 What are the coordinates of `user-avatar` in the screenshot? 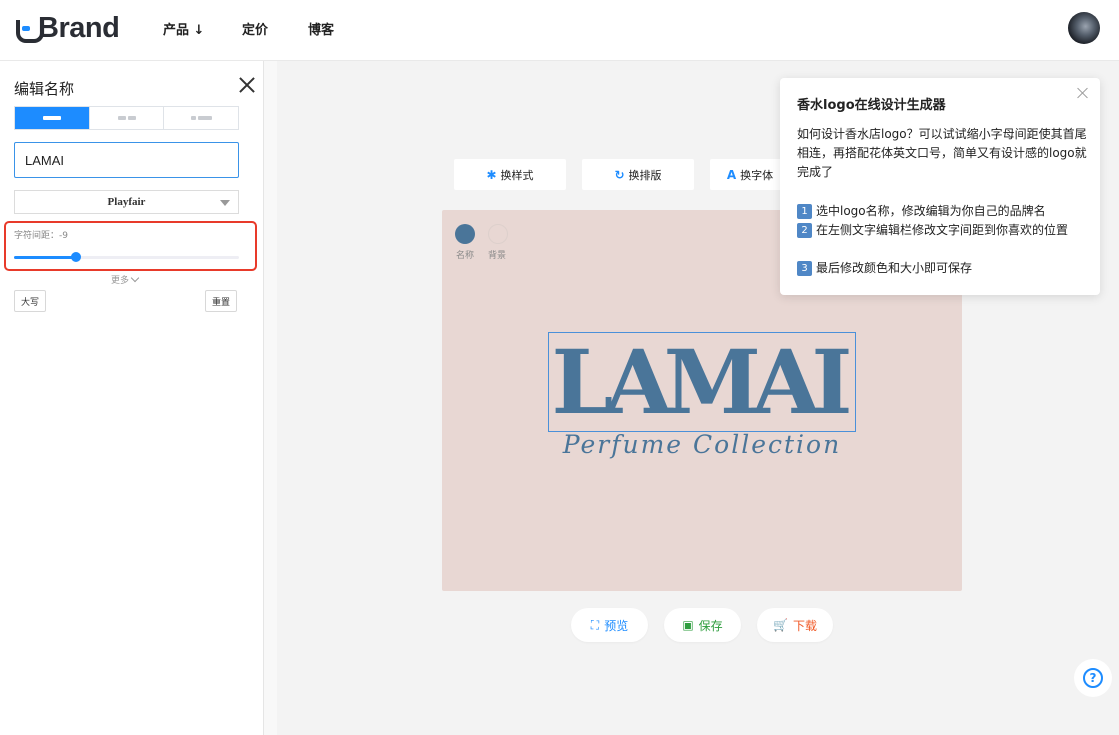 It's located at (1084, 28).